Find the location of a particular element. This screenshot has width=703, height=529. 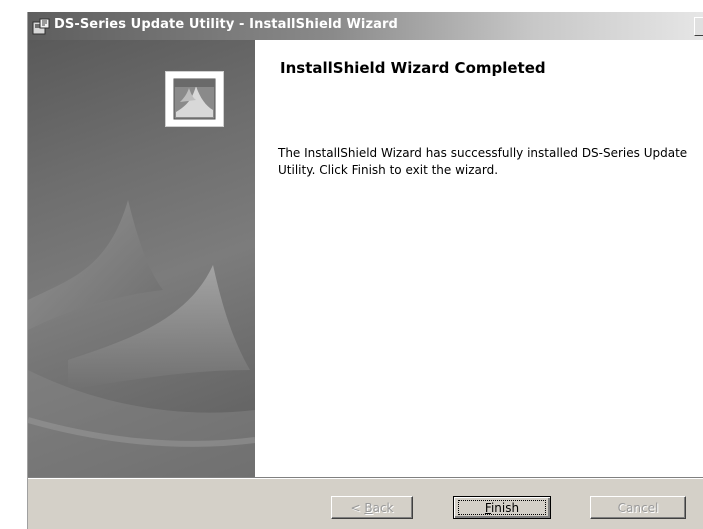

finish-button: Finish is located at coordinates (502, 507).